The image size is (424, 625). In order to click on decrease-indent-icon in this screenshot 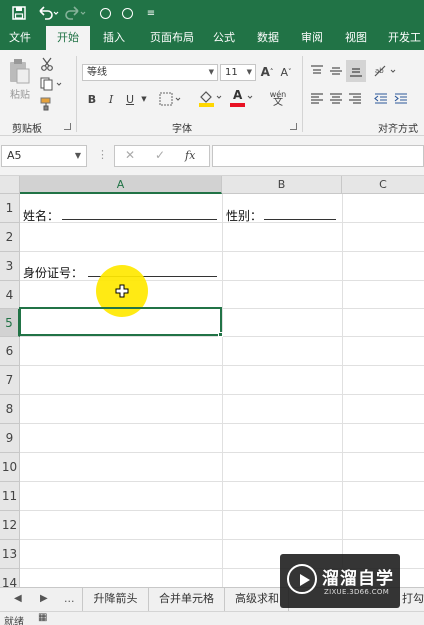, I will do `click(381, 99)`.